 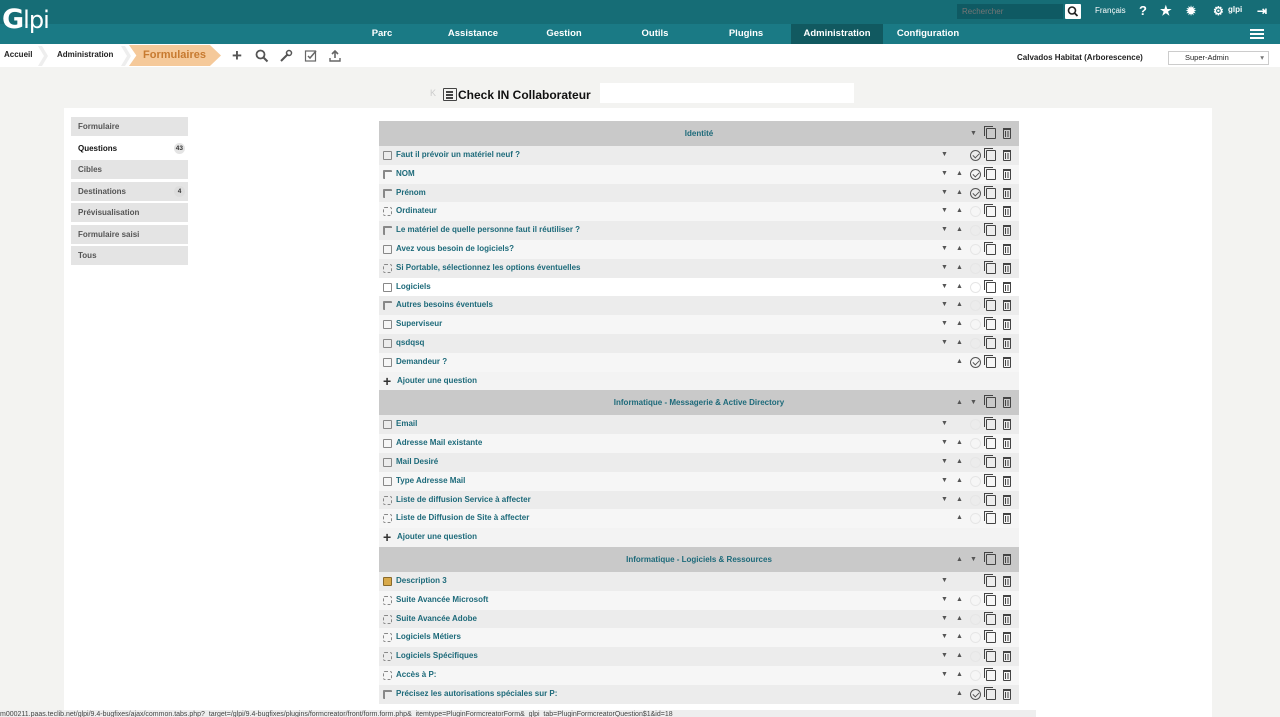 I want to click on help-icon: ?, so click(x=1143, y=11).